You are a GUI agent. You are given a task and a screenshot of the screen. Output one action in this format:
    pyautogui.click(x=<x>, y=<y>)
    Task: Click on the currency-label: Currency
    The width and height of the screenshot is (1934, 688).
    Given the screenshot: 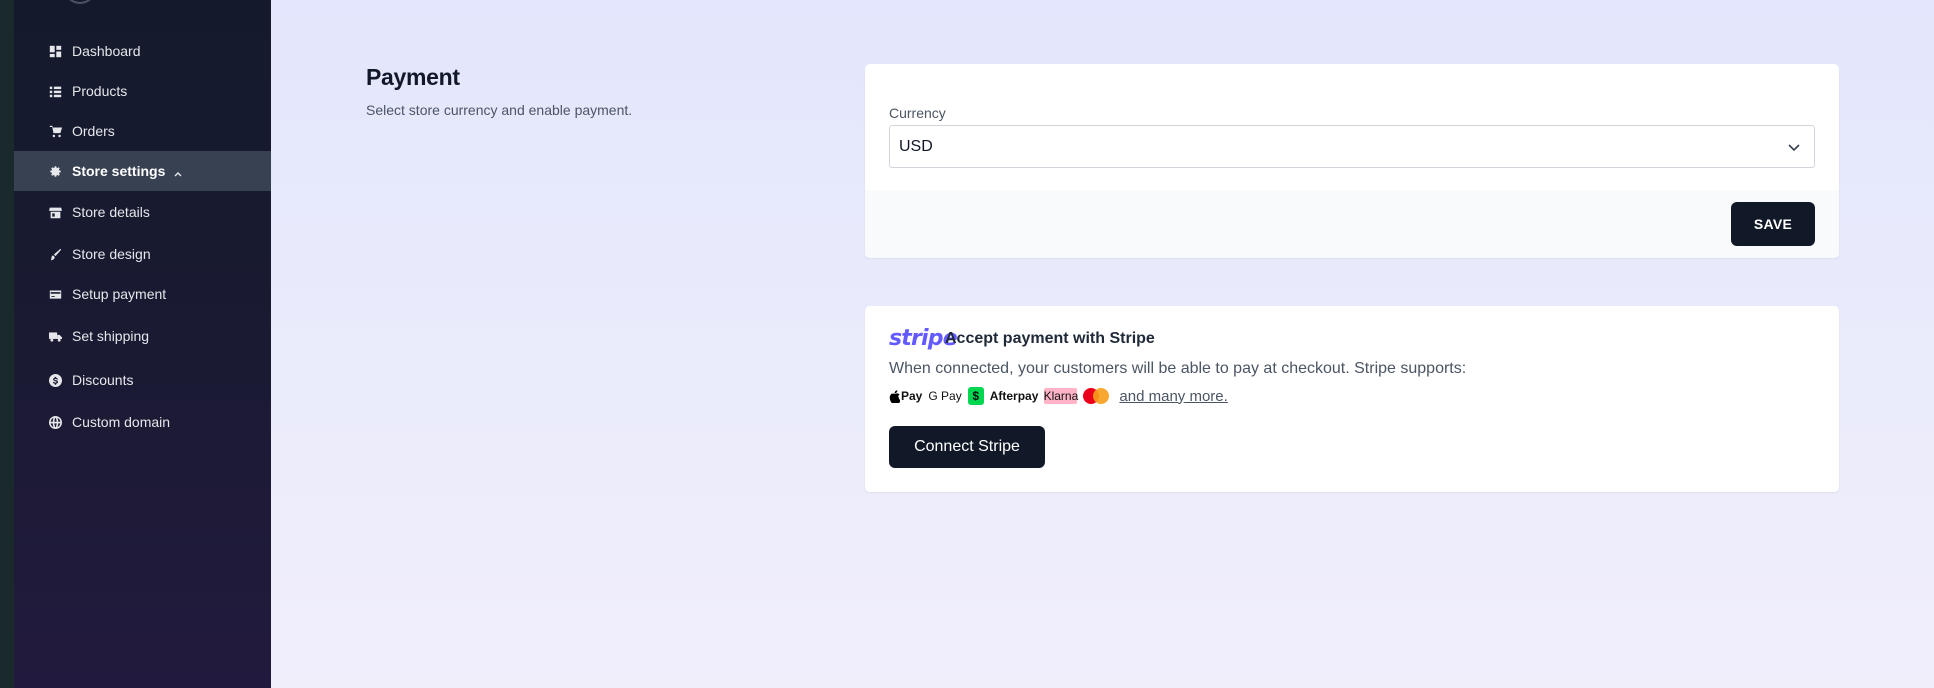 What is the action you would take?
    pyautogui.click(x=917, y=113)
    